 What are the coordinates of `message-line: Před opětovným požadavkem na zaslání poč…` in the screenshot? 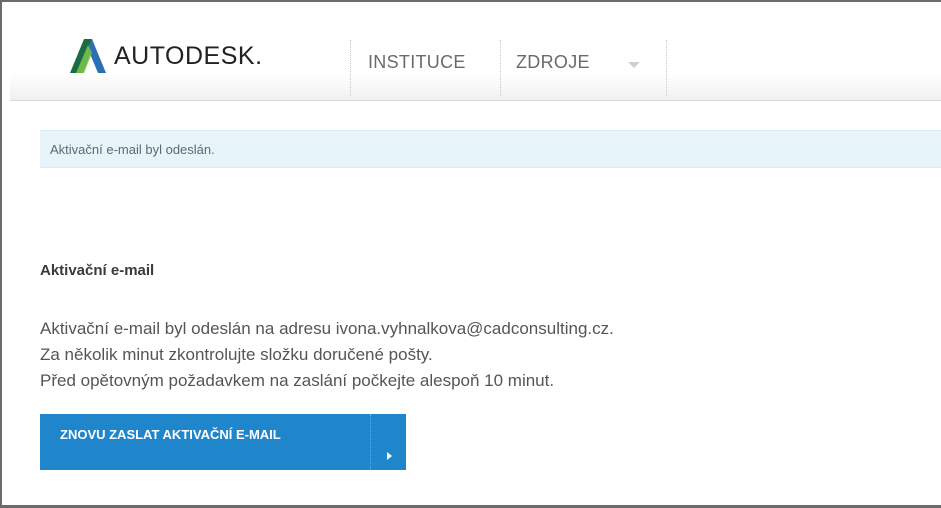 It's located at (297, 380).